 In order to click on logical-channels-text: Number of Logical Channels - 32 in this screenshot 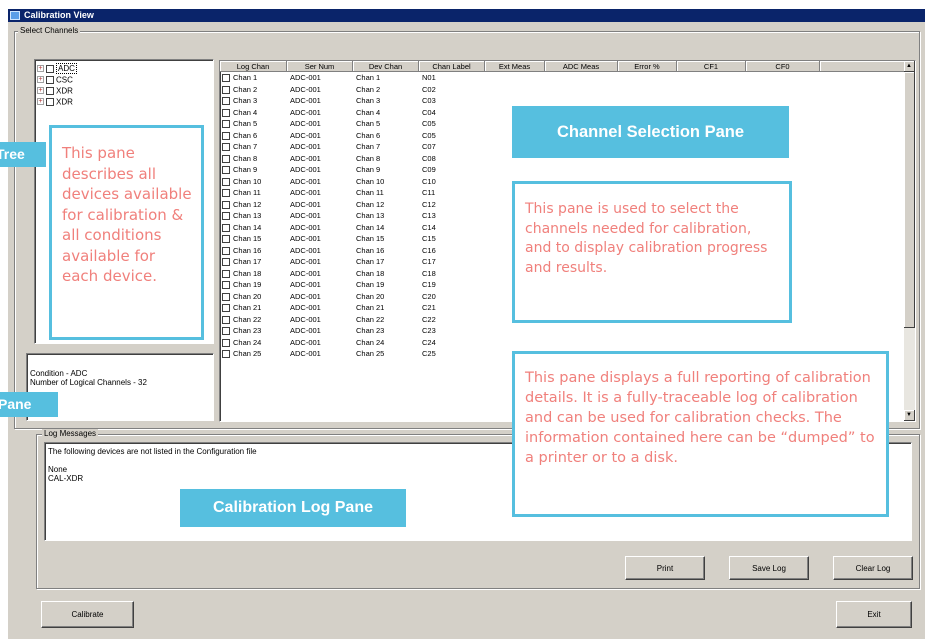, I will do `click(88, 382)`.